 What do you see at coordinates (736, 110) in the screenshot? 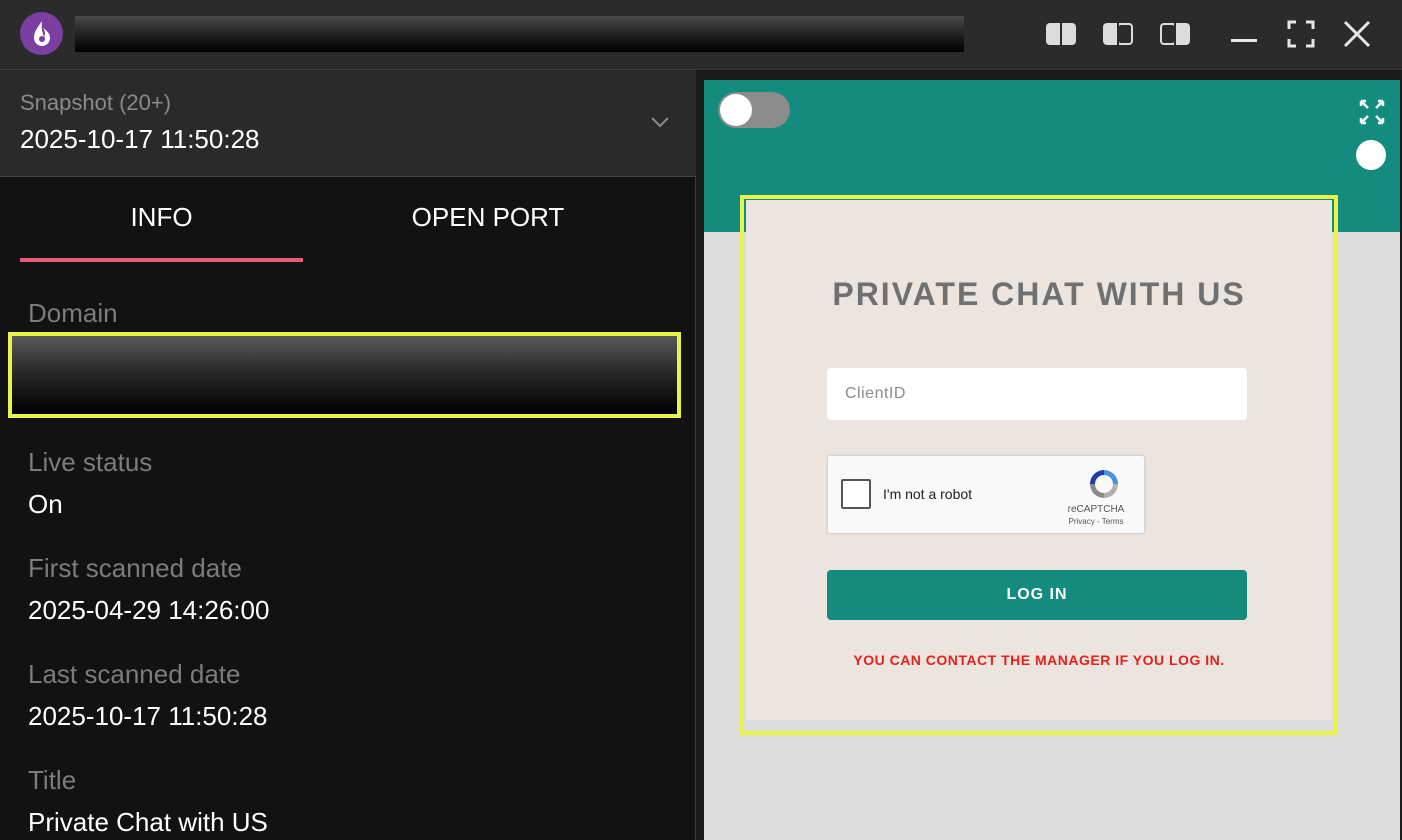
I see `toggle-knob` at bounding box center [736, 110].